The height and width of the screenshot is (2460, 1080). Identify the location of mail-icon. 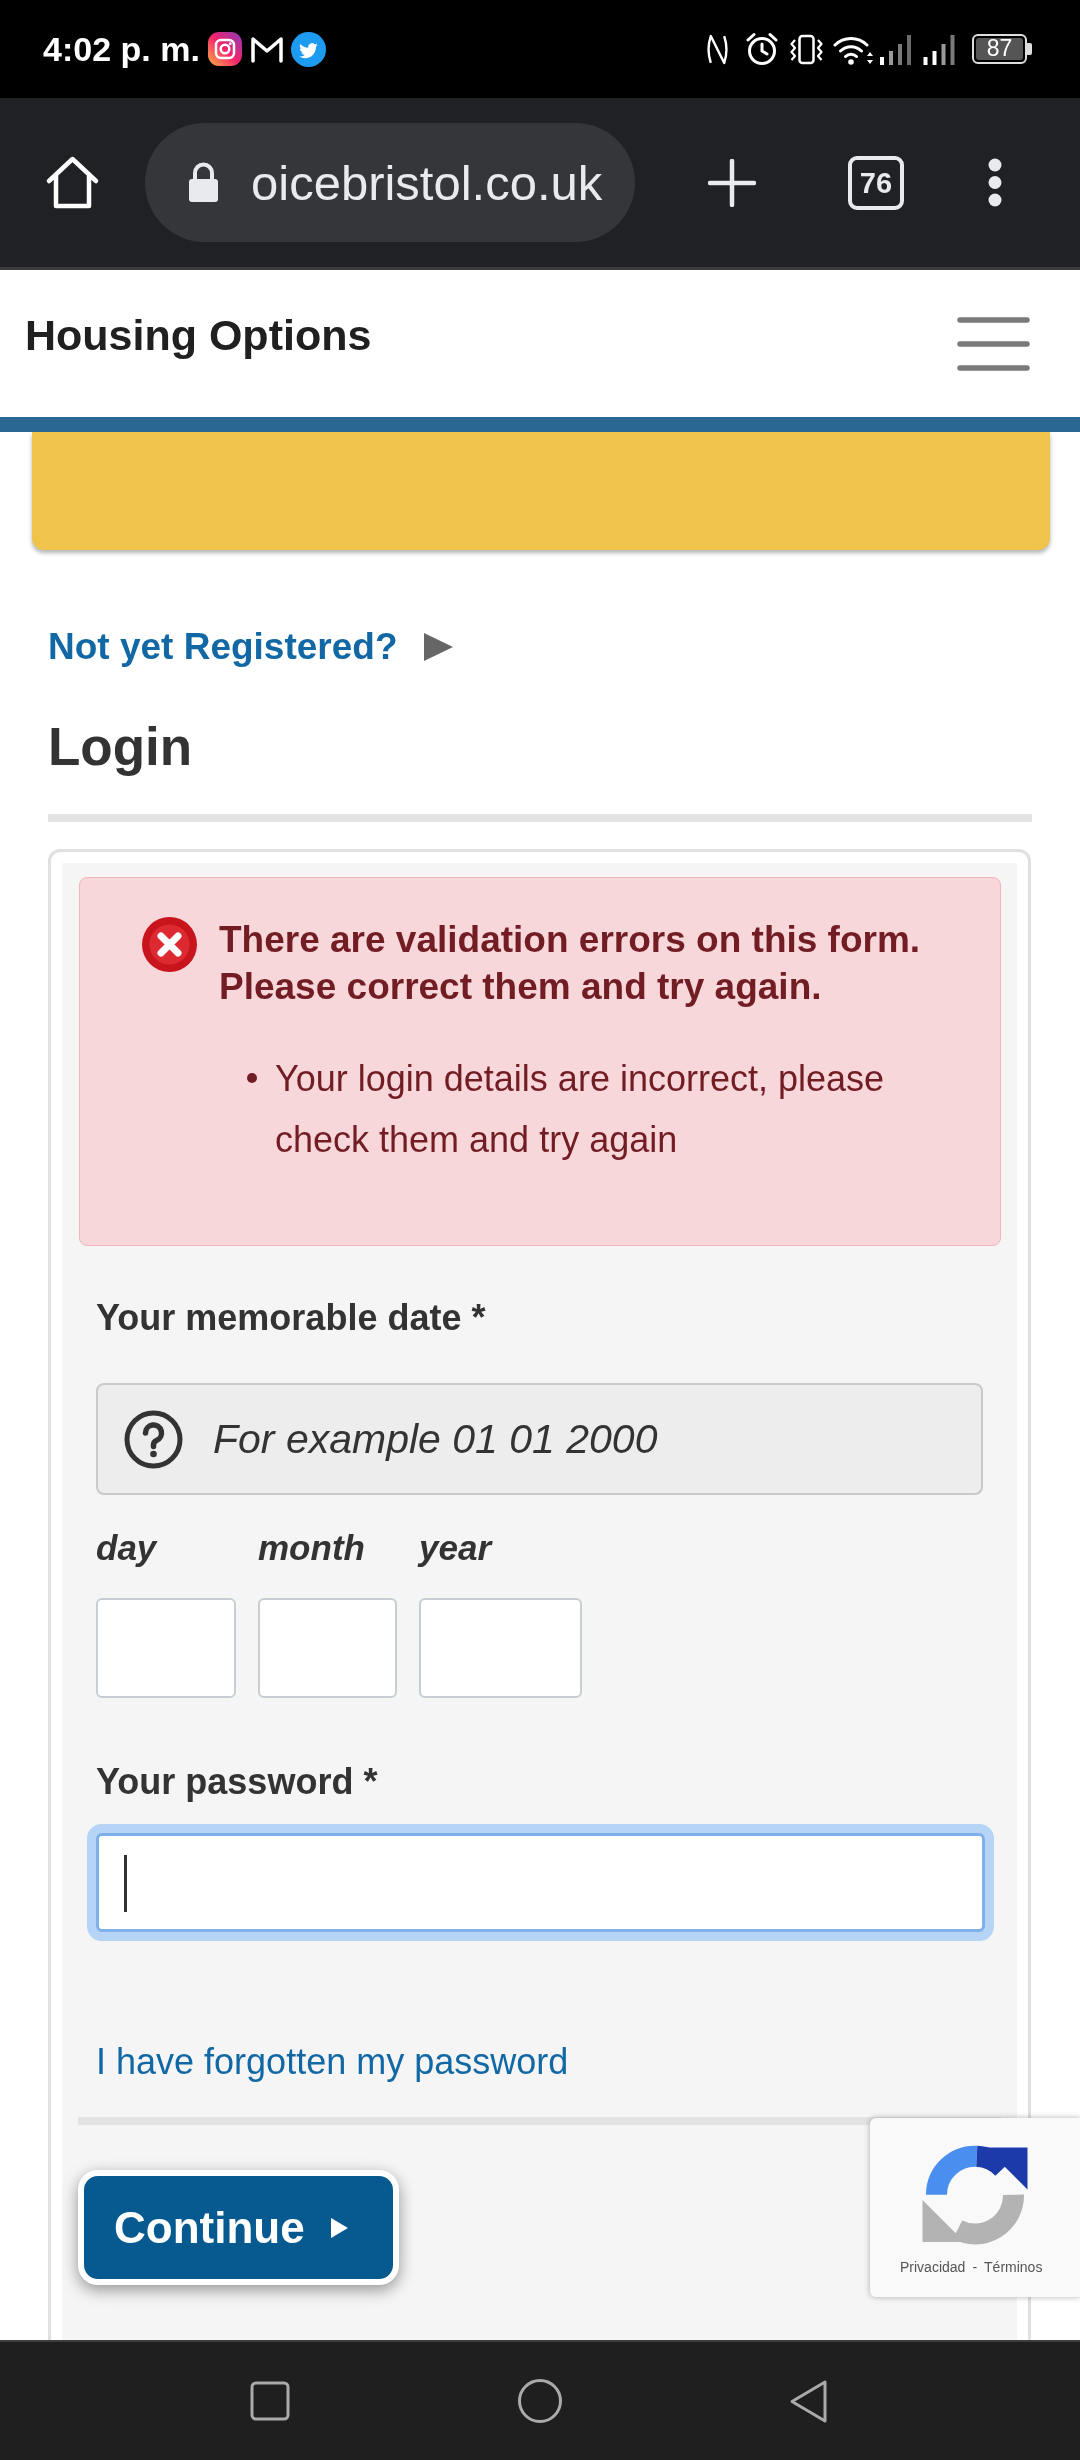
(266, 49).